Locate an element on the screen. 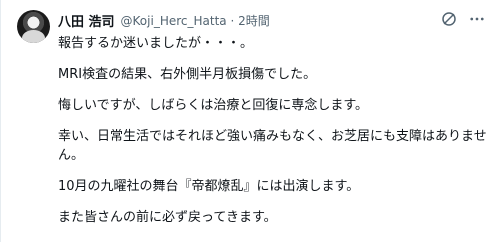  tweet-actions is located at coordinates (463, 19).